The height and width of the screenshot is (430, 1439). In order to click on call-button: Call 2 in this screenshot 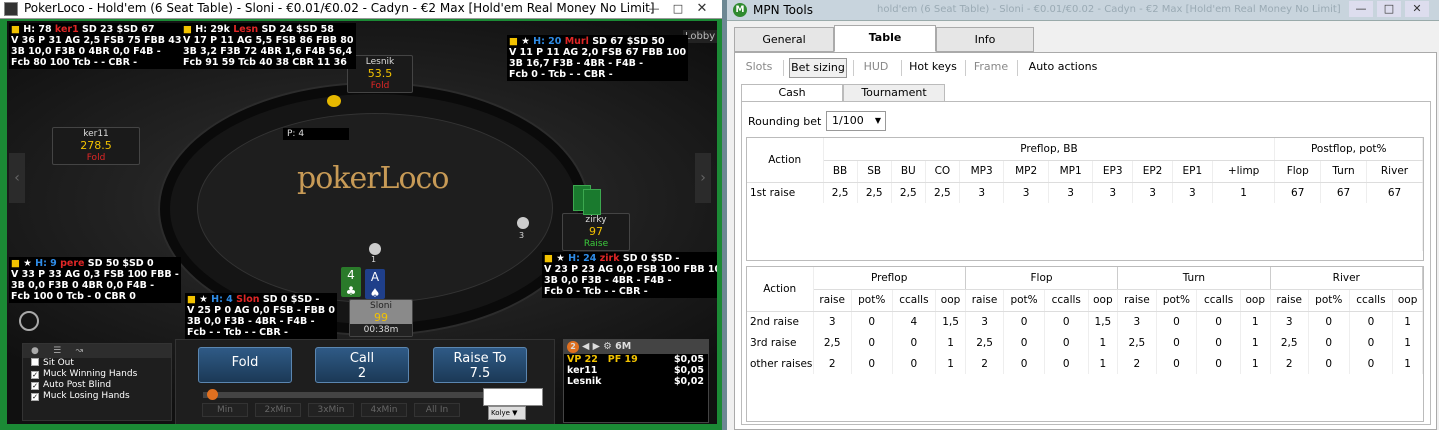, I will do `click(362, 365)`.